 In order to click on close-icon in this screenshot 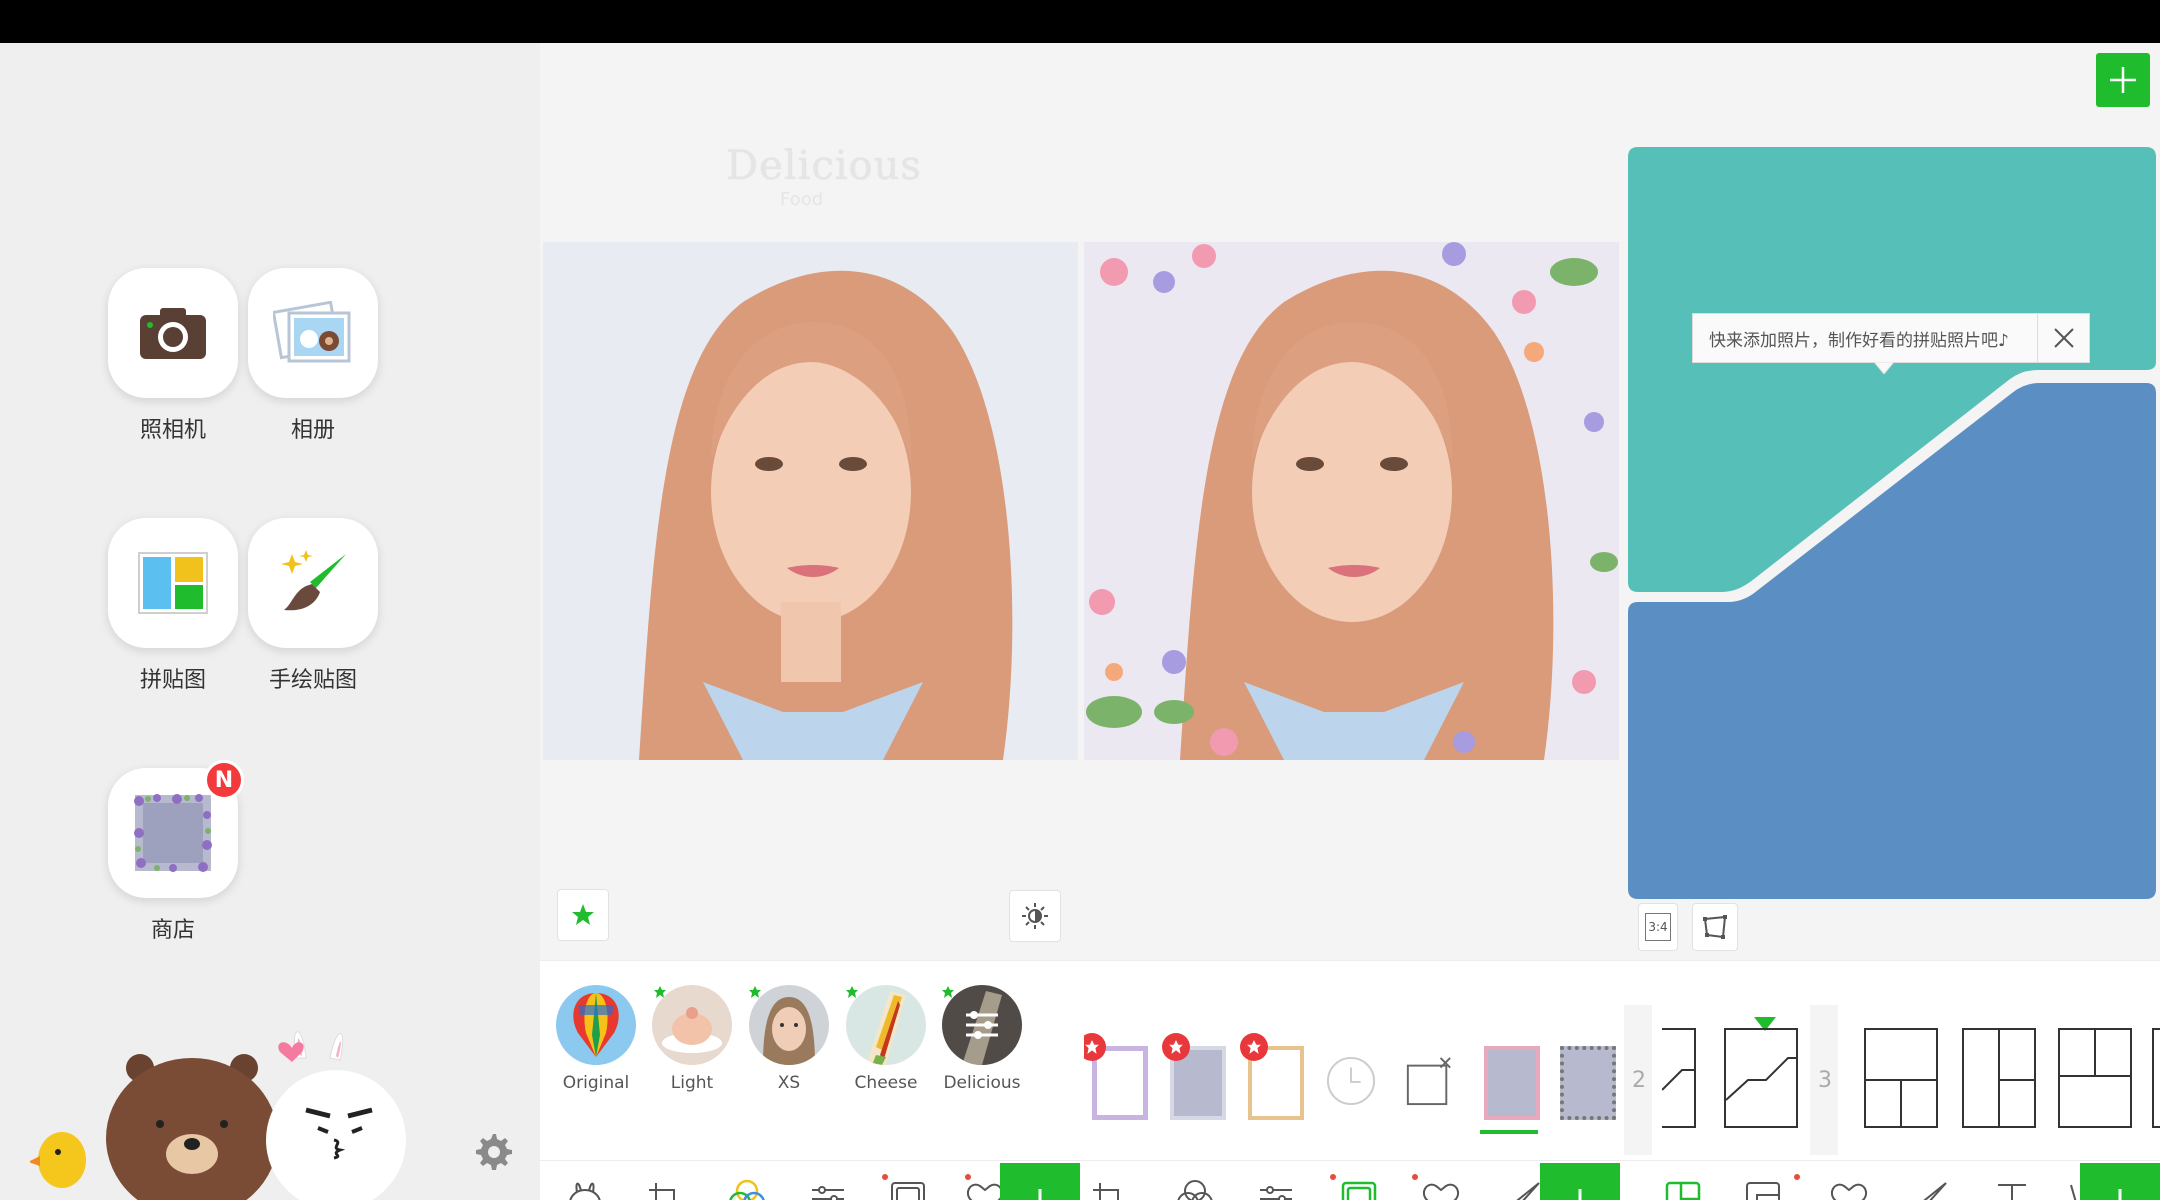, I will do `click(2063, 338)`.